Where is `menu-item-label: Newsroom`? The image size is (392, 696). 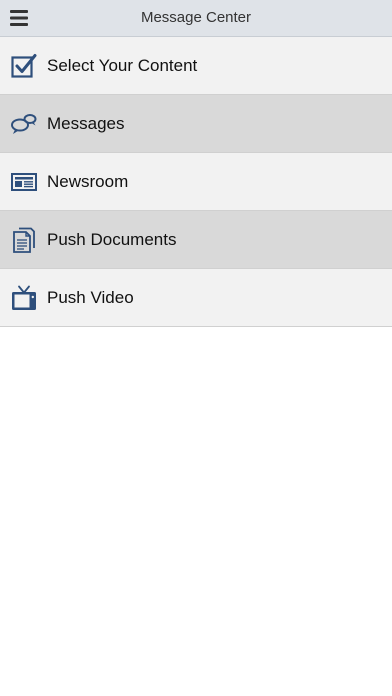
menu-item-label: Newsroom is located at coordinates (88, 181).